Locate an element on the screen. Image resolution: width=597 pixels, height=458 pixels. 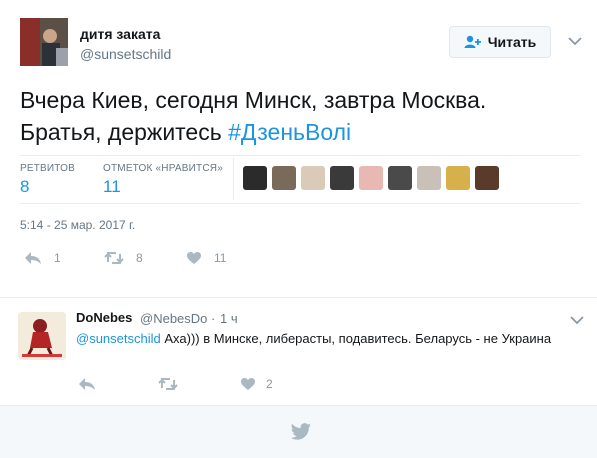
author-avatar is located at coordinates (44, 42).